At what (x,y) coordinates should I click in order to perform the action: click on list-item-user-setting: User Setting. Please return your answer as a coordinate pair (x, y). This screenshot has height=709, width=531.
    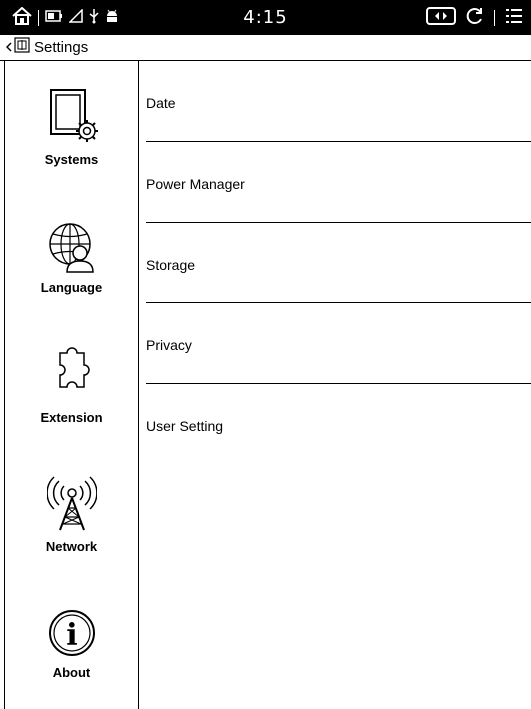
    Looking at the image, I should click on (338, 424).